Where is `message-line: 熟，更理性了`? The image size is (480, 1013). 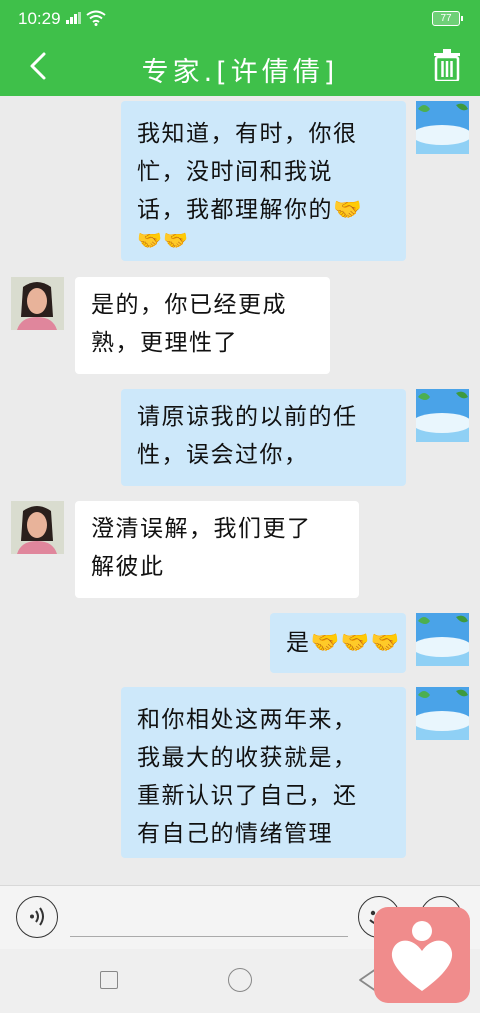
message-line: 熟，更理性了 is located at coordinates (164, 343).